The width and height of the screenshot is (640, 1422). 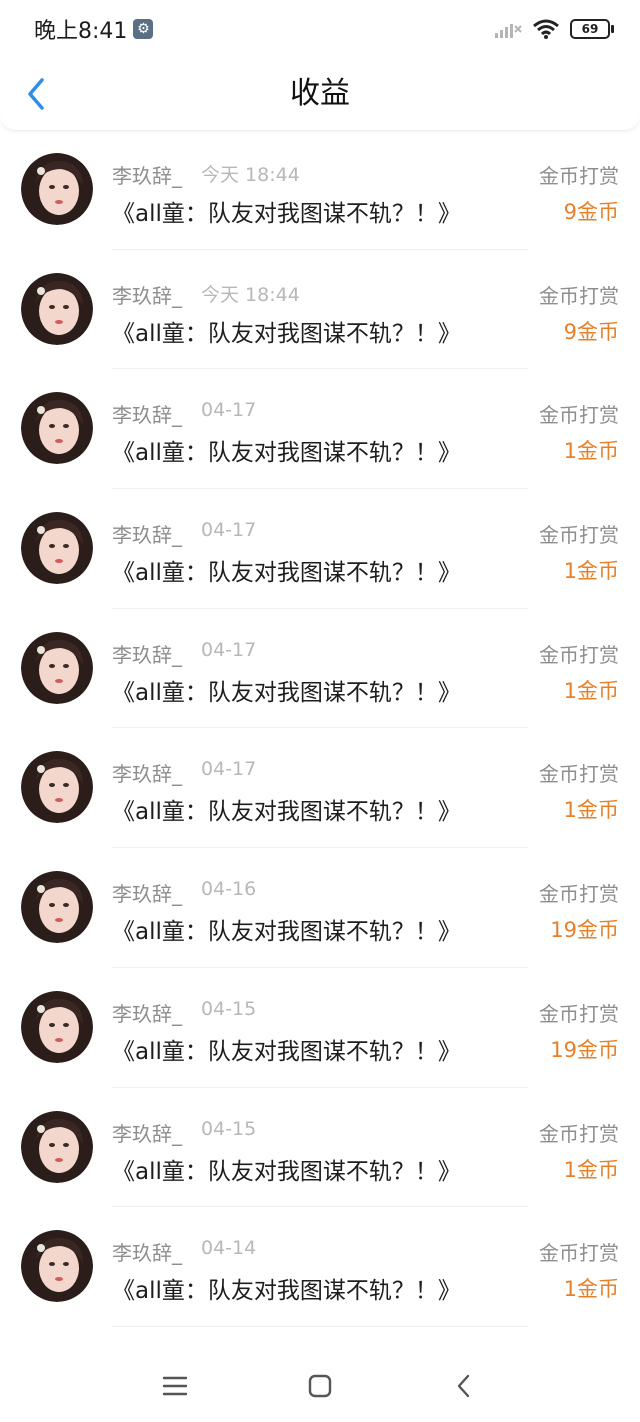 I want to click on divider, so click(x=320, y=1326).